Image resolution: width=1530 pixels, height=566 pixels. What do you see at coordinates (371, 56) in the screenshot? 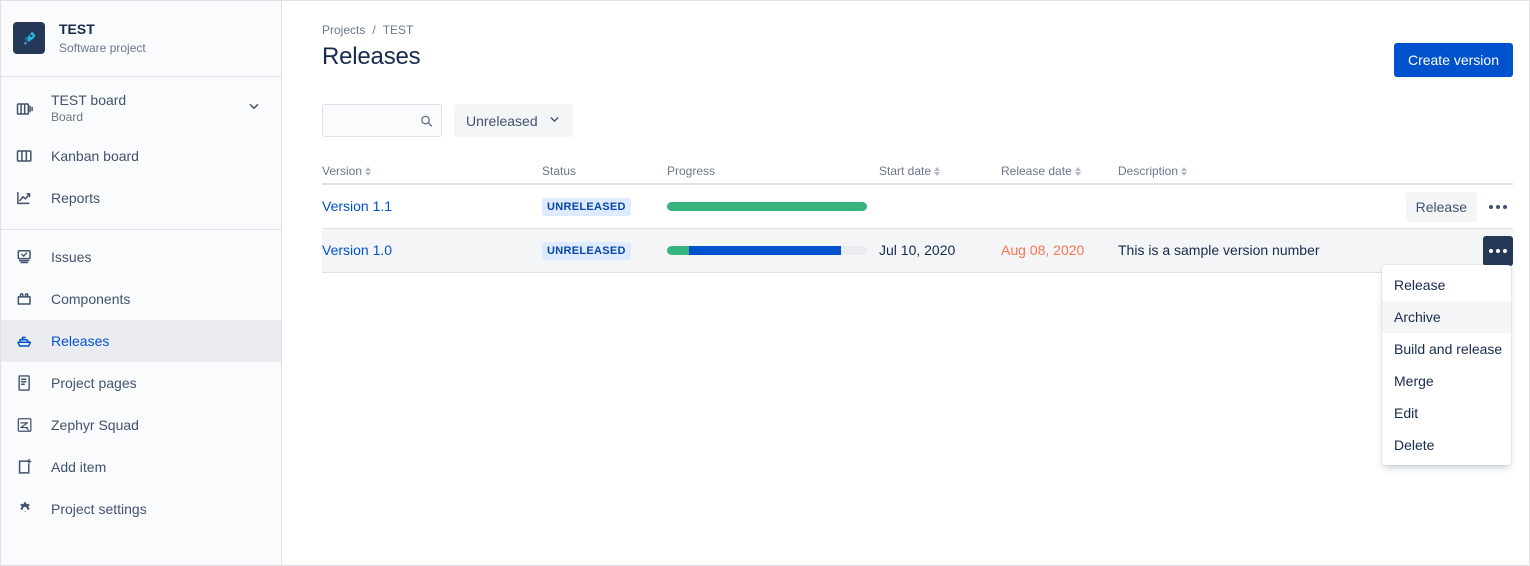
I see `page-title: Releases` at bounding box center [371, 56].